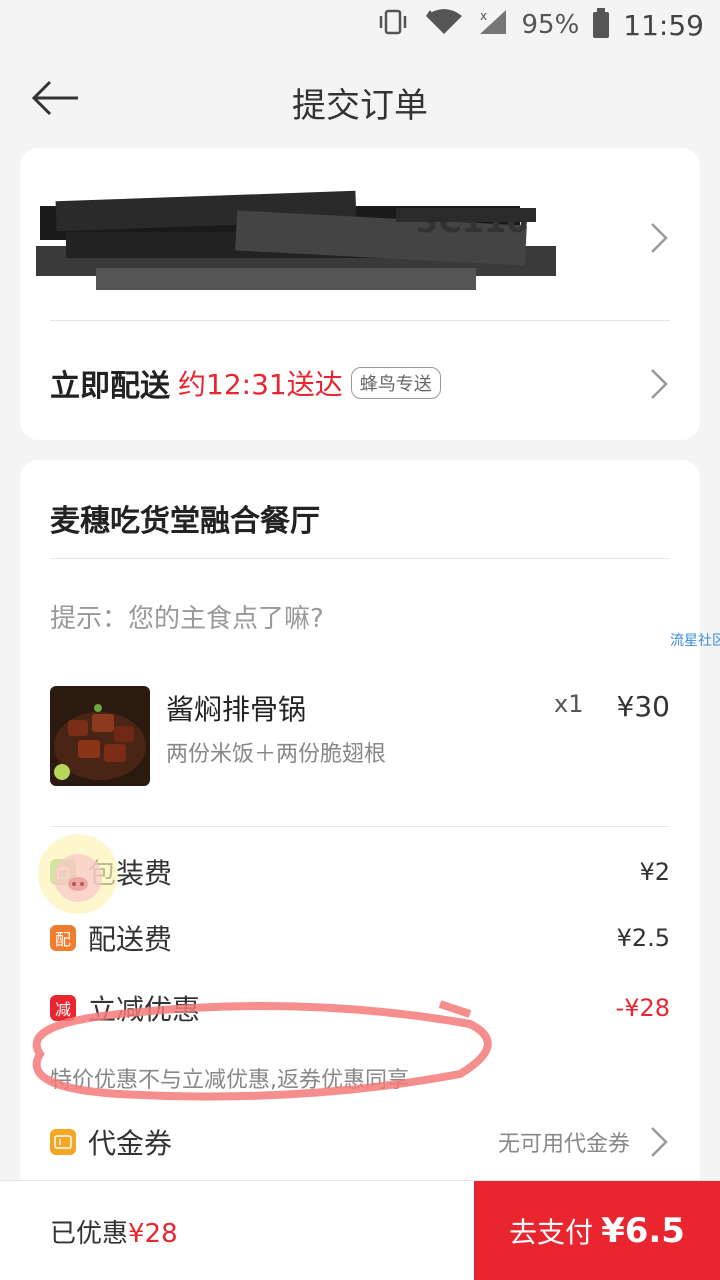  I want to click on red-circle-annotation, so click(262, 1050).